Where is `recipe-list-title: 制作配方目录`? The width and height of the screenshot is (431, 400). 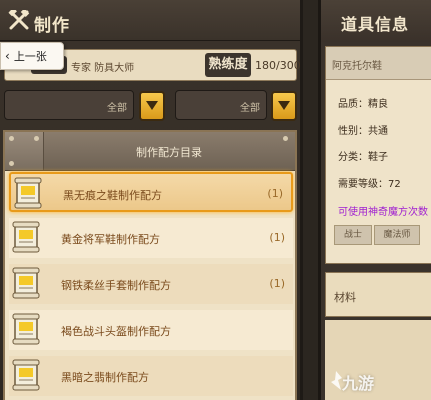
recipe-list-title: 制作配方目录 is located at coordinates (169, 152).